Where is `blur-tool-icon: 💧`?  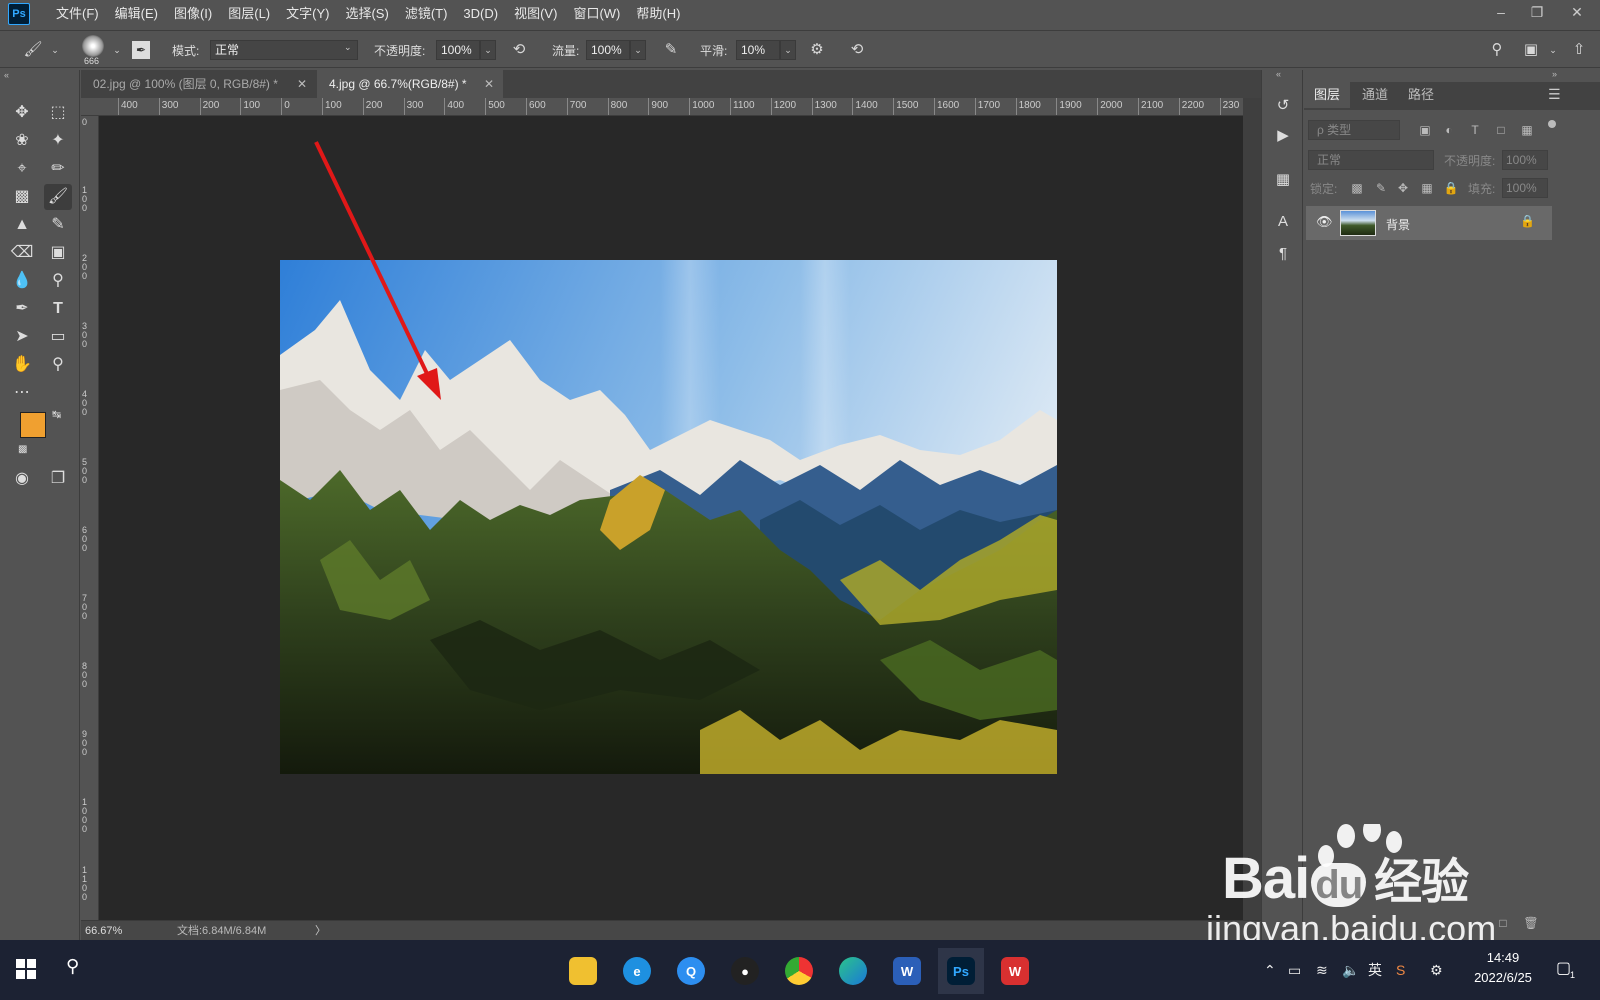 blur-tool-icon: 💧 is located at coordinates (22, 281).